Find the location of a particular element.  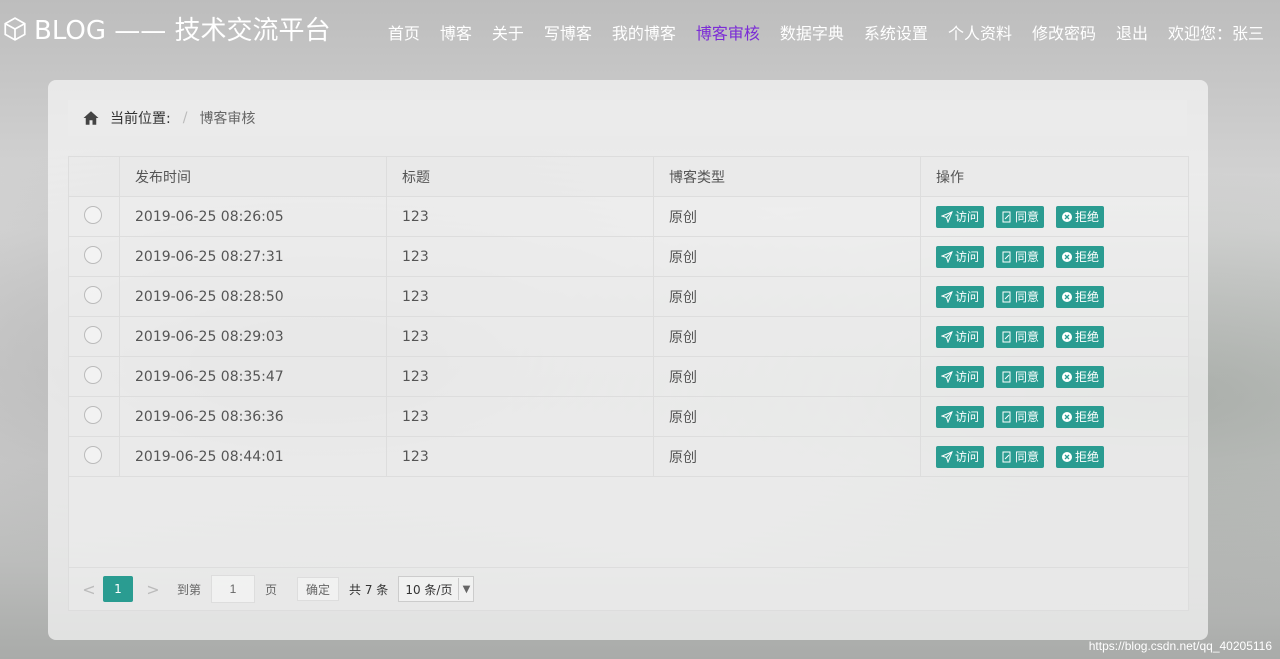

goto-label: 到第 is located at coordinates (189, 589).